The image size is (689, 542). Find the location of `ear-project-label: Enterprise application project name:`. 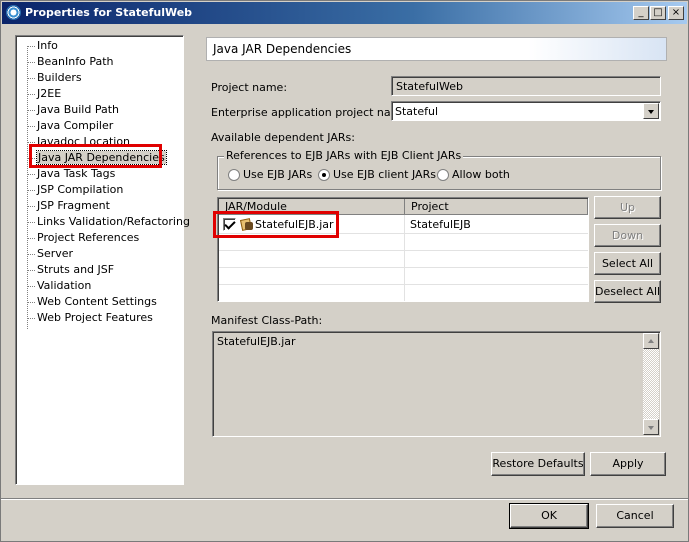

ear-project-label: Enterprise application project name: is located at coordinates (311, 112).